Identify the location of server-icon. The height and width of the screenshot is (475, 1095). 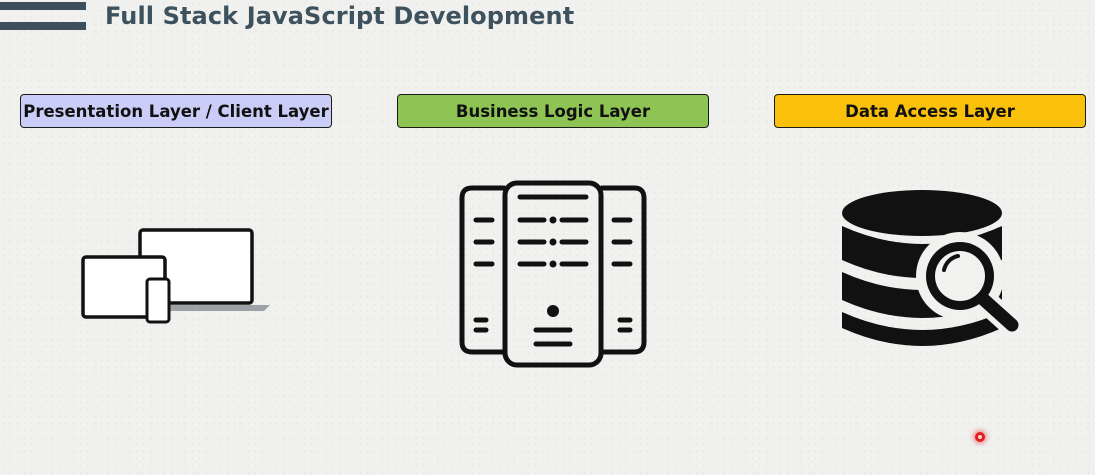
(553, 274).